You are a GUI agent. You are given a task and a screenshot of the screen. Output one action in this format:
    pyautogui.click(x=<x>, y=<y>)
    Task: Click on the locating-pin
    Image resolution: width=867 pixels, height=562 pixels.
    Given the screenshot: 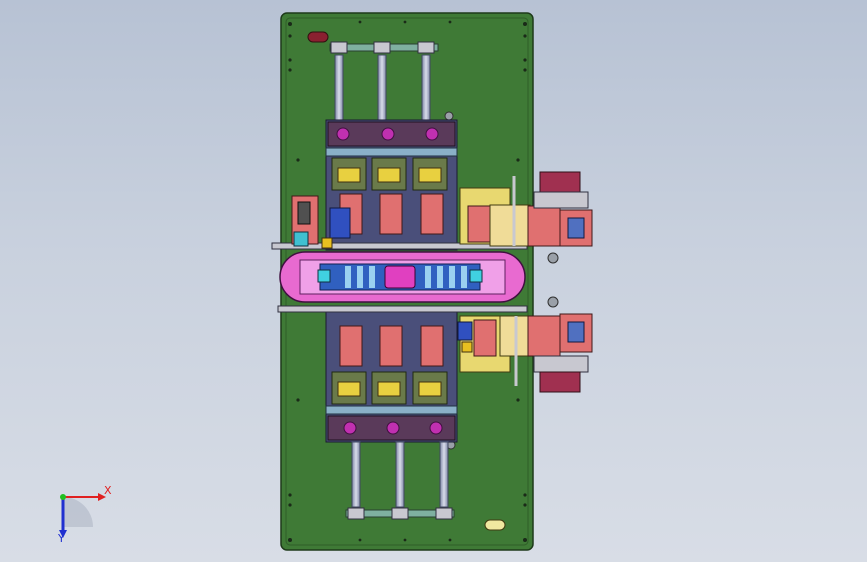 What is the action you would take?
    pyautogui.click(x=449, y=116)
    